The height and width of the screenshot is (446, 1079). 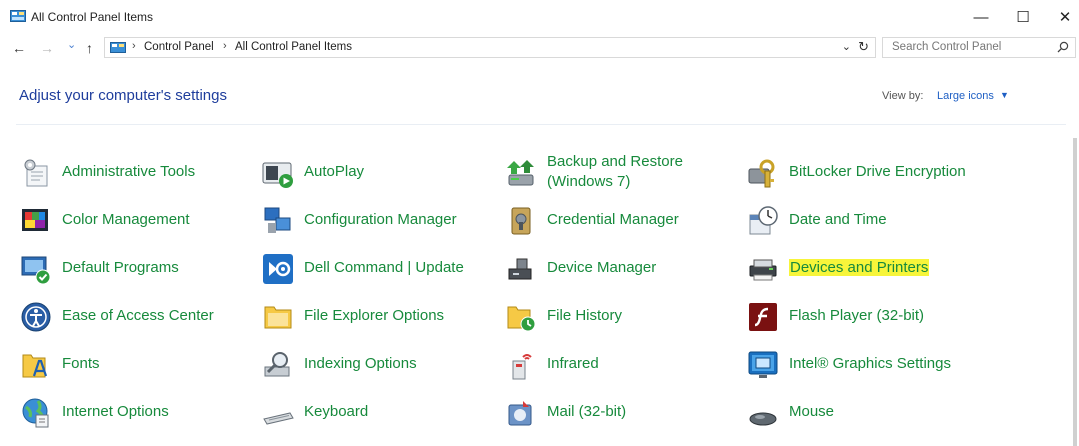 What do you see at coordinates (35, 413) in the screenshot?
I see `internet-options-icon` at bounding box center [35, 413].